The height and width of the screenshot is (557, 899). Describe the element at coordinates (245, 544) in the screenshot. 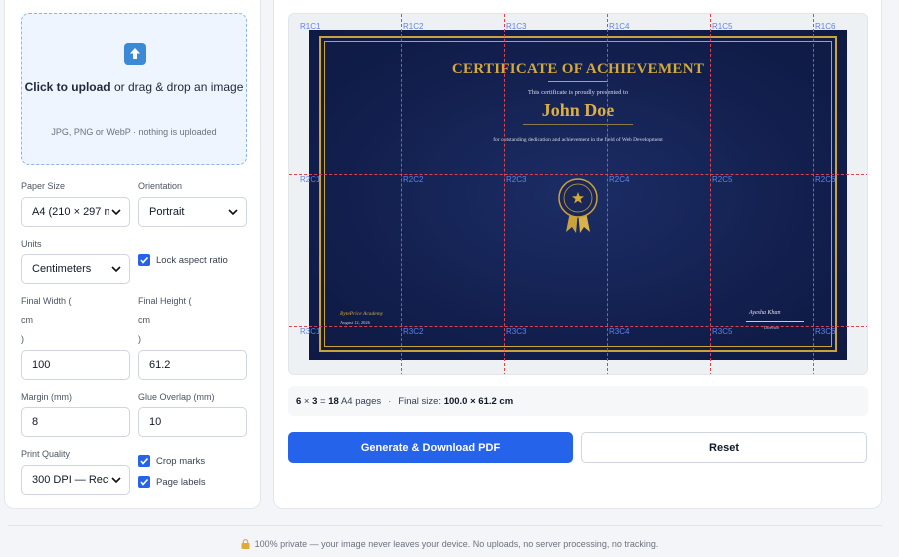

I see `lock-icon` at that location.